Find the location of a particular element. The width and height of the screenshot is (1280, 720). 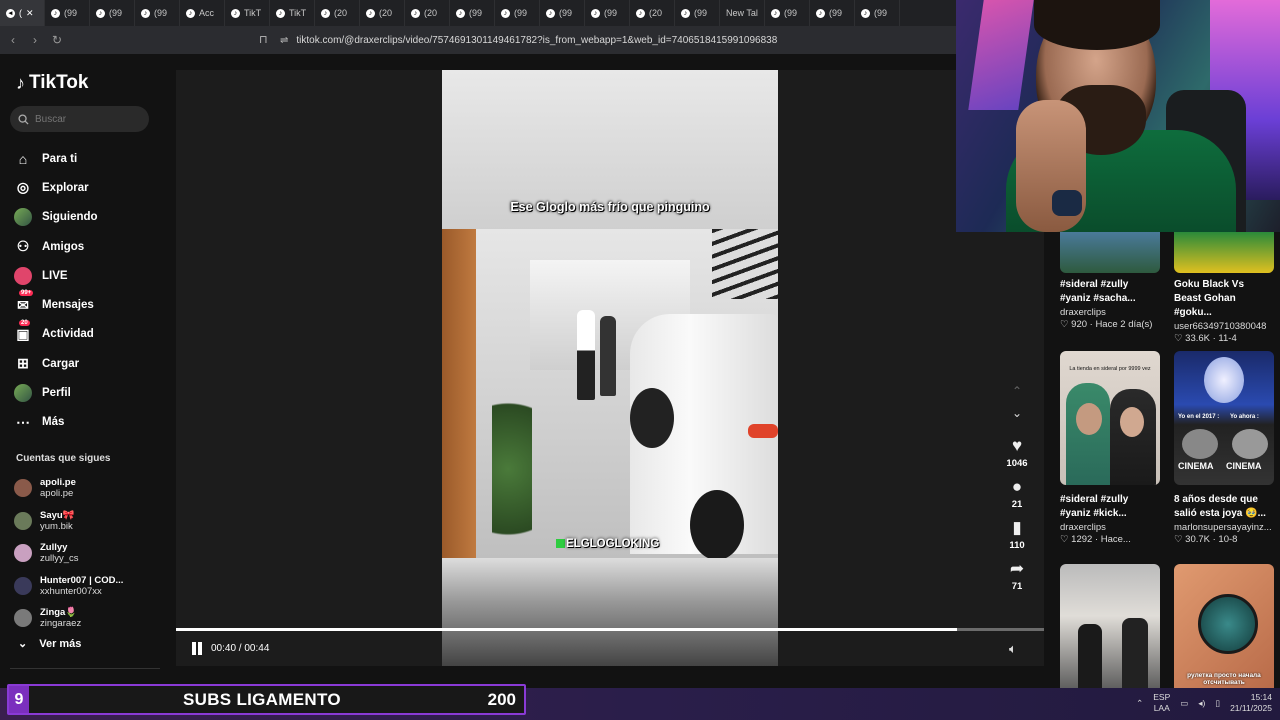

menu-item-perfil: Perfil is located at coordinates (56, 392).